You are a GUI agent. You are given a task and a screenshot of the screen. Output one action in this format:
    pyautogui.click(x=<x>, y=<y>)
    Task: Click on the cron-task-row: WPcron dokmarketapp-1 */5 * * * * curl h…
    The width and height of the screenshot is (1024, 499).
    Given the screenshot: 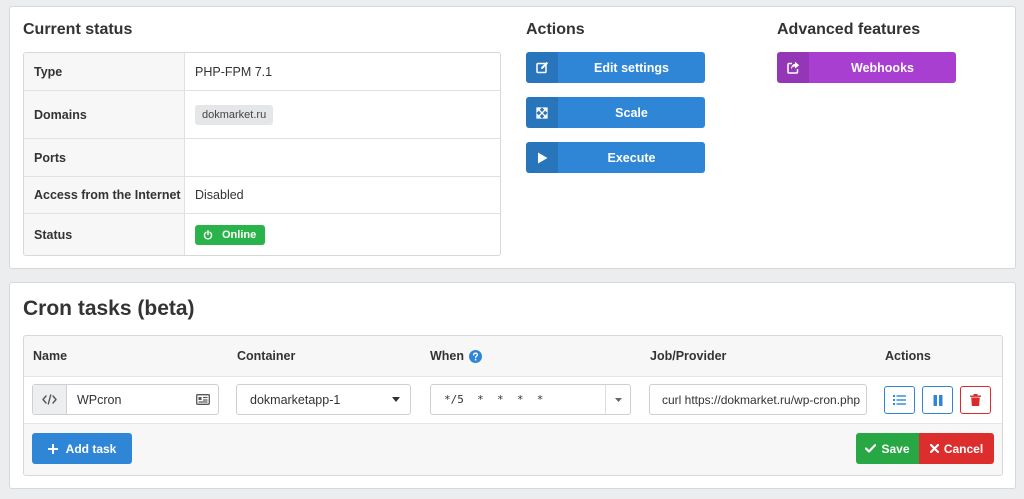 What is the action you would take?
    pyautogui.click(x=513, y=400)
    